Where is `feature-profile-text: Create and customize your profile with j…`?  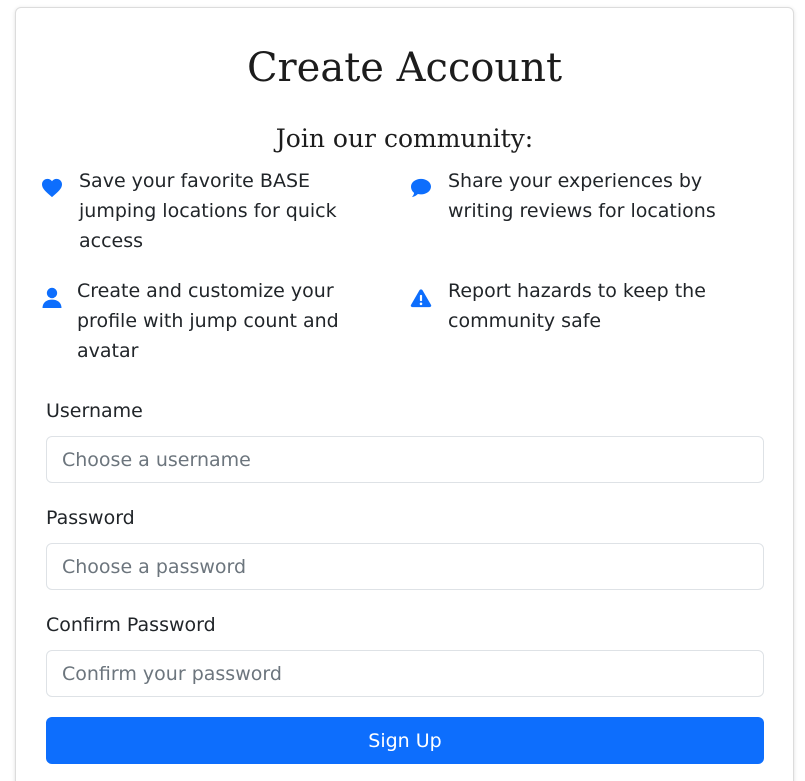 feature-profile-text: Create and customize your profile with j… is located at coordinates (208, 321).